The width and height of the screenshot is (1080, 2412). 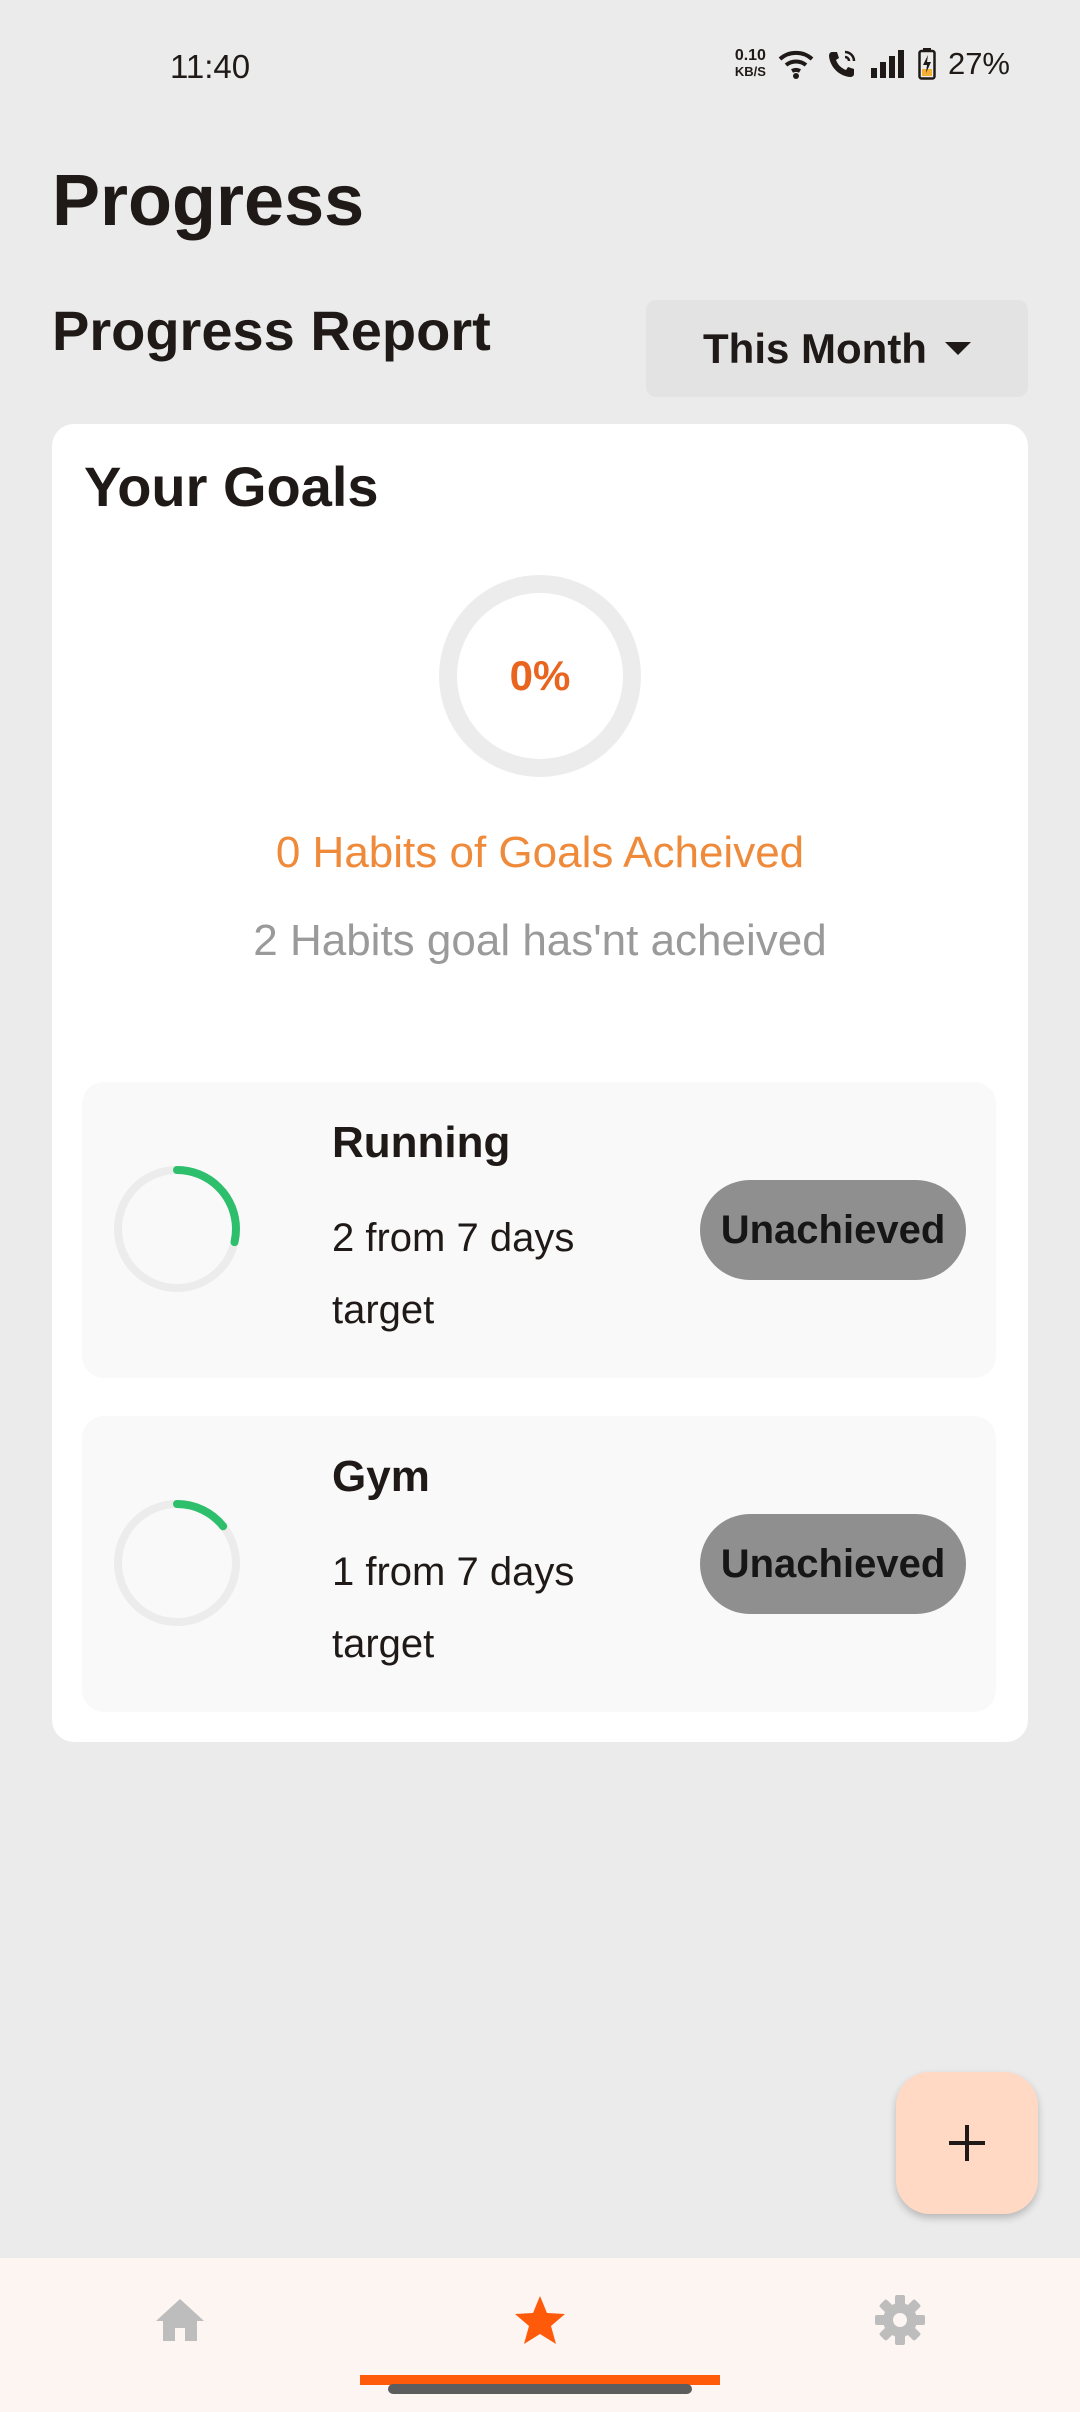 What do you see at coordinates (540, 70) in the screenshot?
I see `status-bar: 11:40 0.10 KB/S 27%` at bounding box center [540, 70].